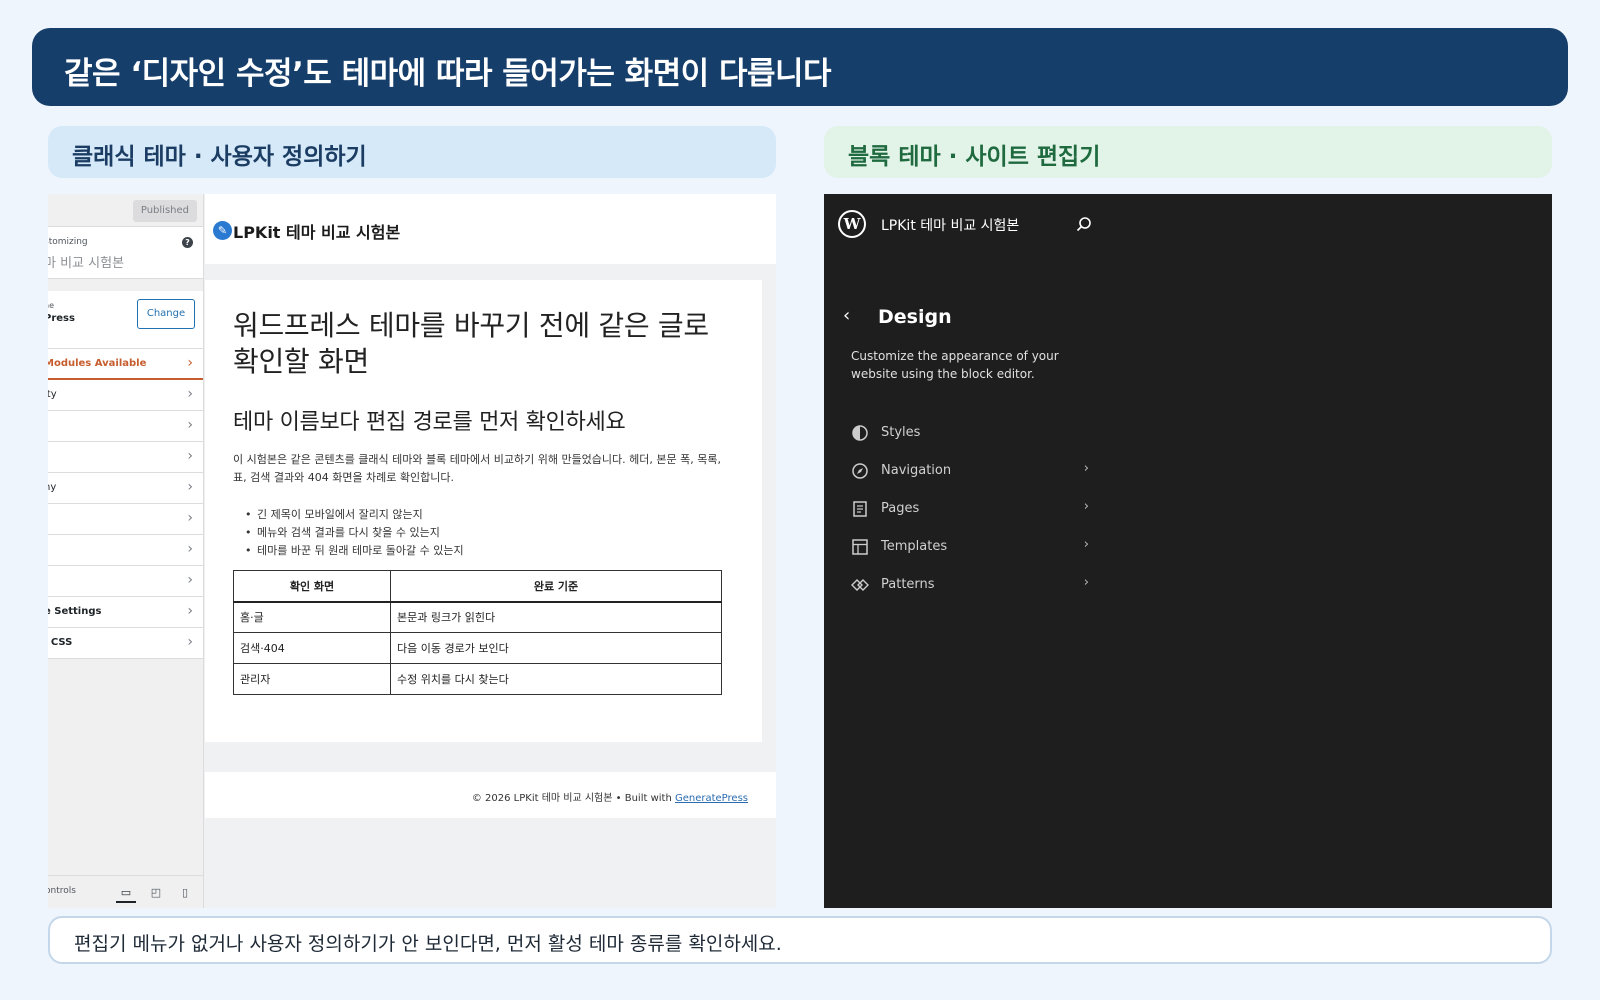 This screenshot has height=1000, width=1600. I want to click on nav-item-label: Pages, so click(900, 508).